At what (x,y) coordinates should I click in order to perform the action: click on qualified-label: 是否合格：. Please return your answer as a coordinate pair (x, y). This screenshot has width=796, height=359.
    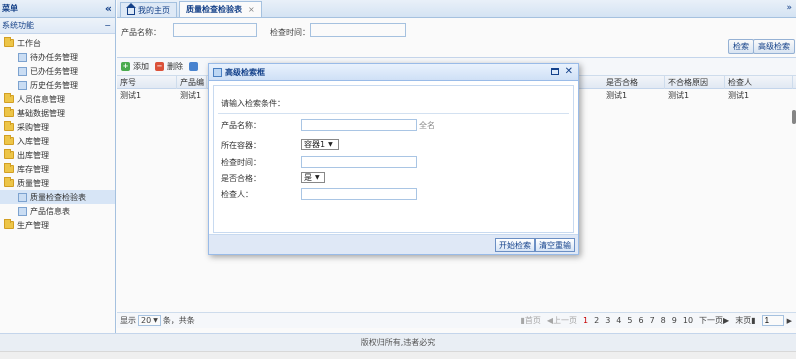
    Looking at the image, I should click on (241, 178).